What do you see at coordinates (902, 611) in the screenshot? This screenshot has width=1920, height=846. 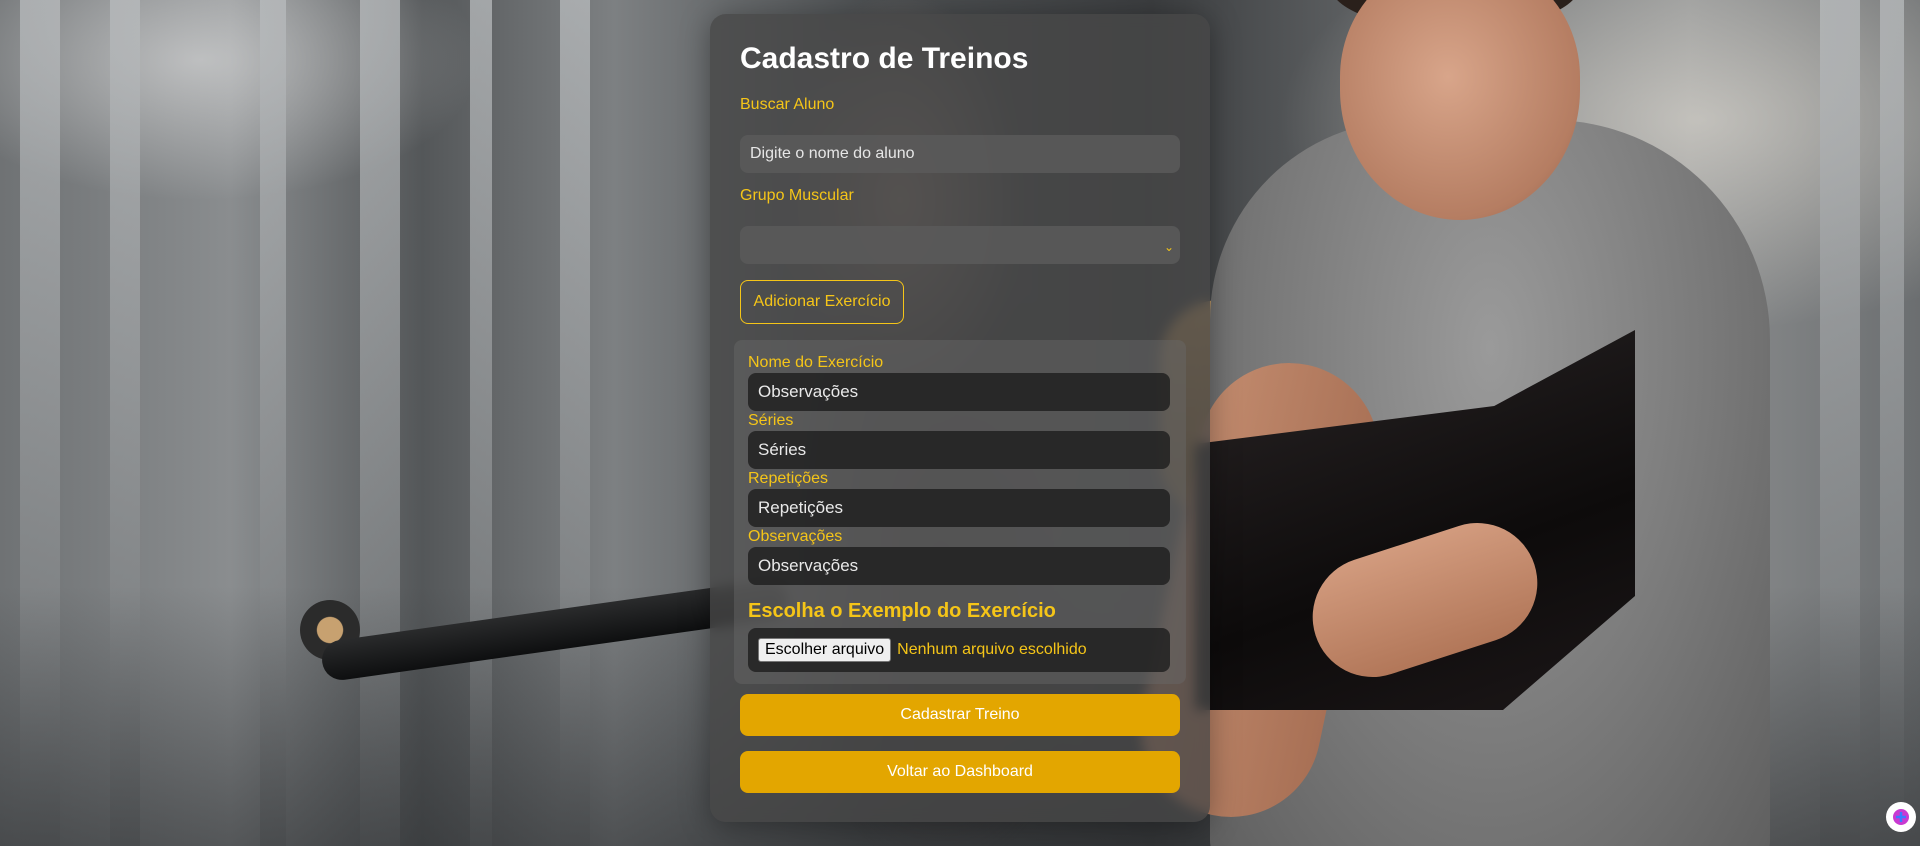 I see `exercise-example-heading: Escolha o Exemplo do Exercício` at bounding box center [902, 611].